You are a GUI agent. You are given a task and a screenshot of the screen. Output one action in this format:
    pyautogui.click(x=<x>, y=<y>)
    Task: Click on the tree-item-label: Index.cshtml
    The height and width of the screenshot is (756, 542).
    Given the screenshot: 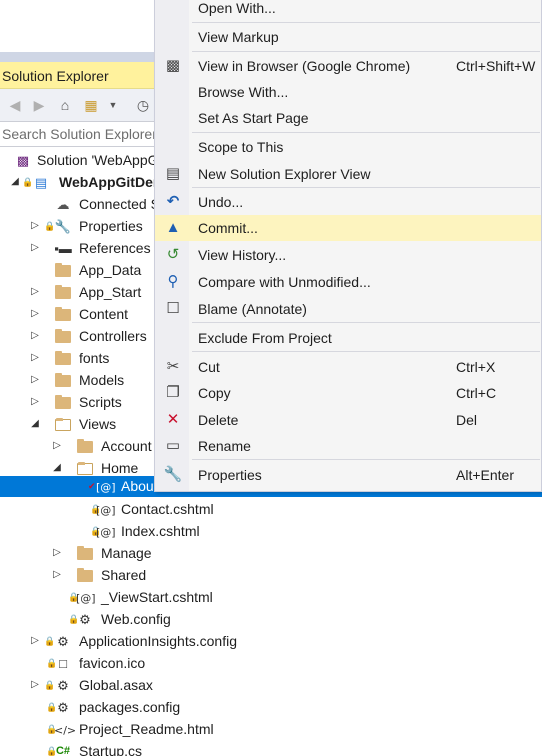 What is the action you would take?
    pyautogui.click(x=160, y=531)
    